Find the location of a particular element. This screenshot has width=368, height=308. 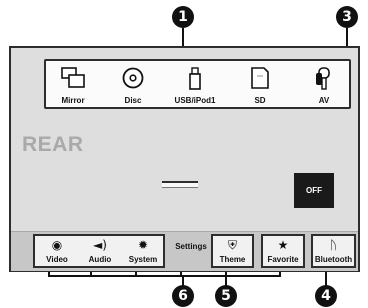

rear-off-button: OFF is located at coordinates (314, 190).